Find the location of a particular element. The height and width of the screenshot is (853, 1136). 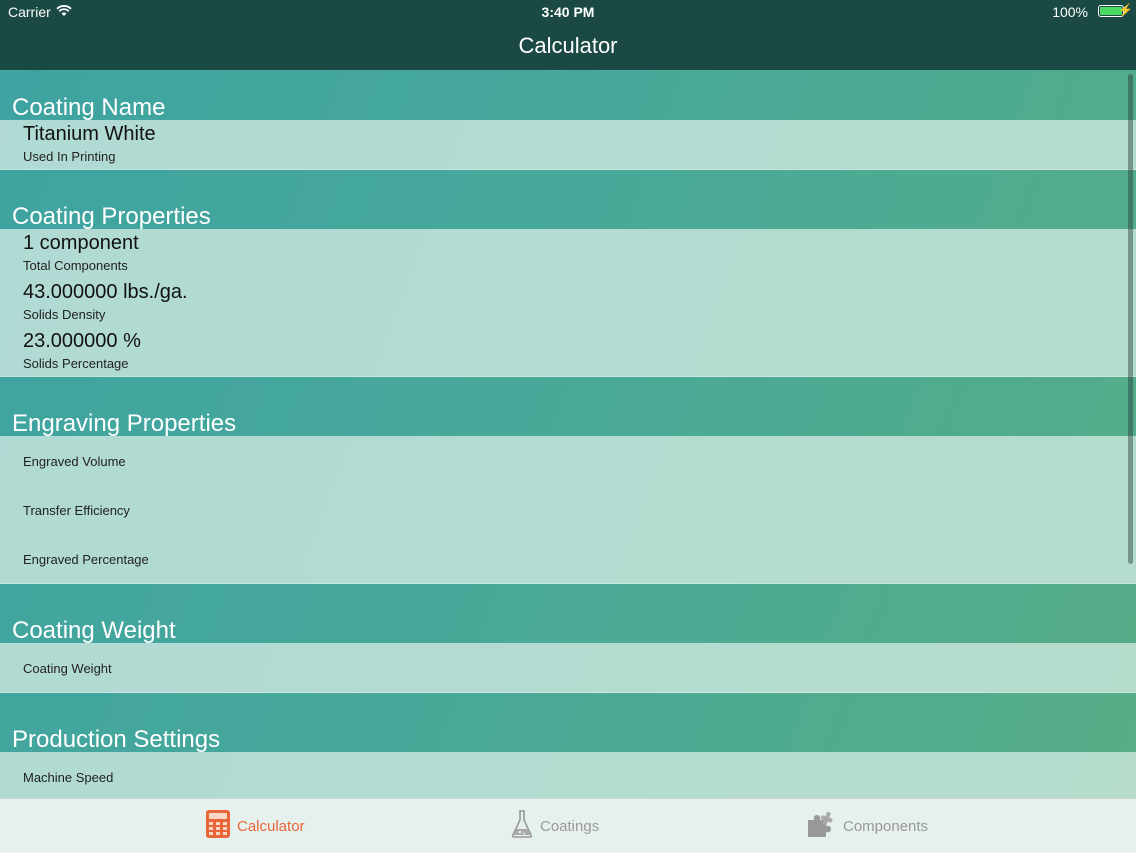

status-bar: Carrier 3:40 PM 100% ⚡ is located at coordinates (568, 11).